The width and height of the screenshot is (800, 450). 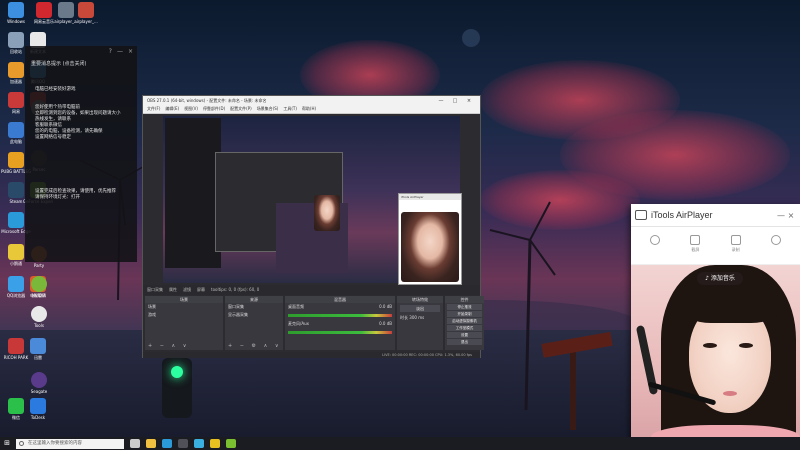 I want to click on scene-controls: + − ∧ ∨, so click(x=168, y=346).